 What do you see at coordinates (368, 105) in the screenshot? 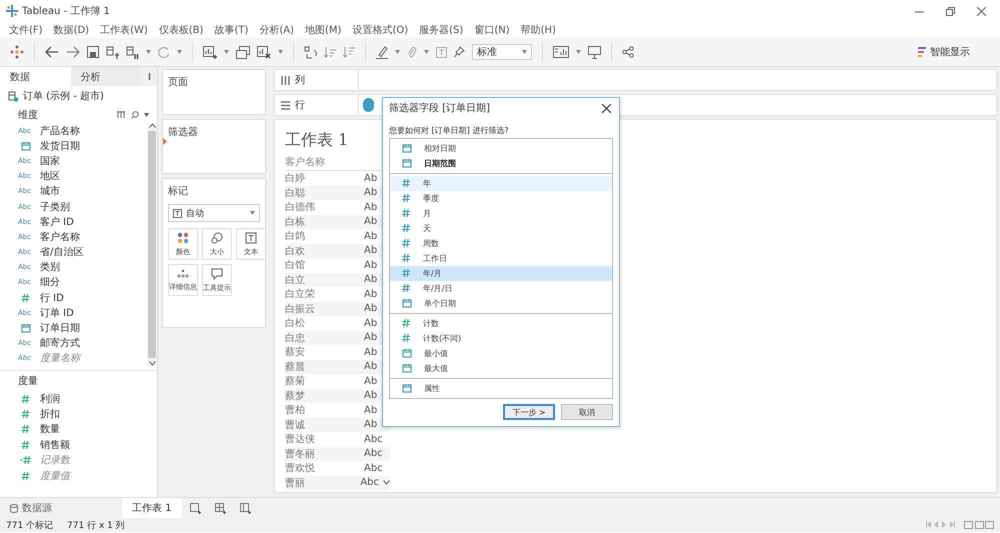
I see `field-pill` at bounding box center [368, 105].